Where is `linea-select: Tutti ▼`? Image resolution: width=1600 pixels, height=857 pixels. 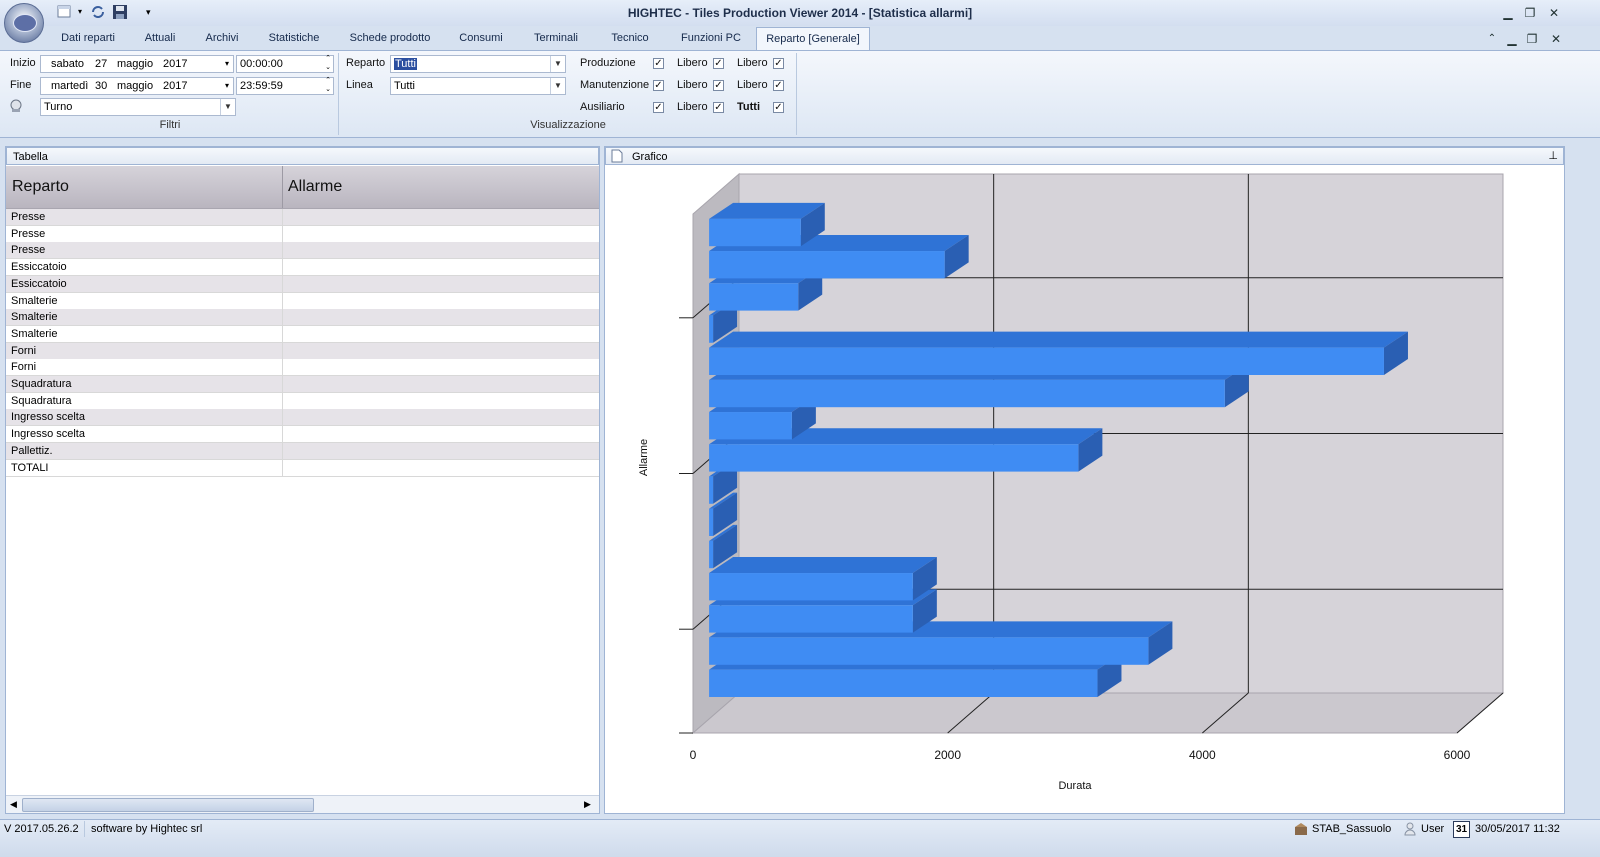
linea-select: Tutti ▼ is located at coordinates (478, 86).